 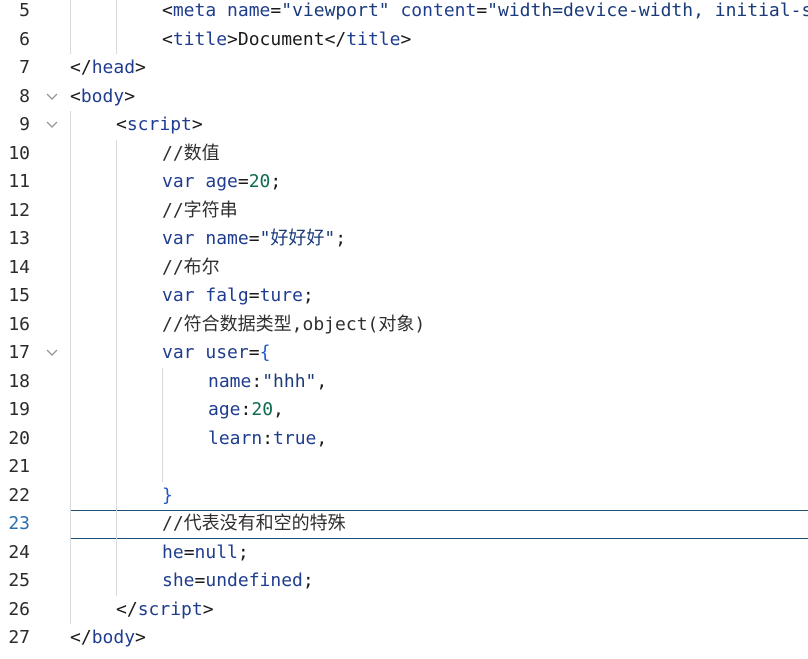 What do you see at coordinates (404, 553) in the screenshot?
I see `code-line: 24 he=null;` at bounding box center [404, 553].